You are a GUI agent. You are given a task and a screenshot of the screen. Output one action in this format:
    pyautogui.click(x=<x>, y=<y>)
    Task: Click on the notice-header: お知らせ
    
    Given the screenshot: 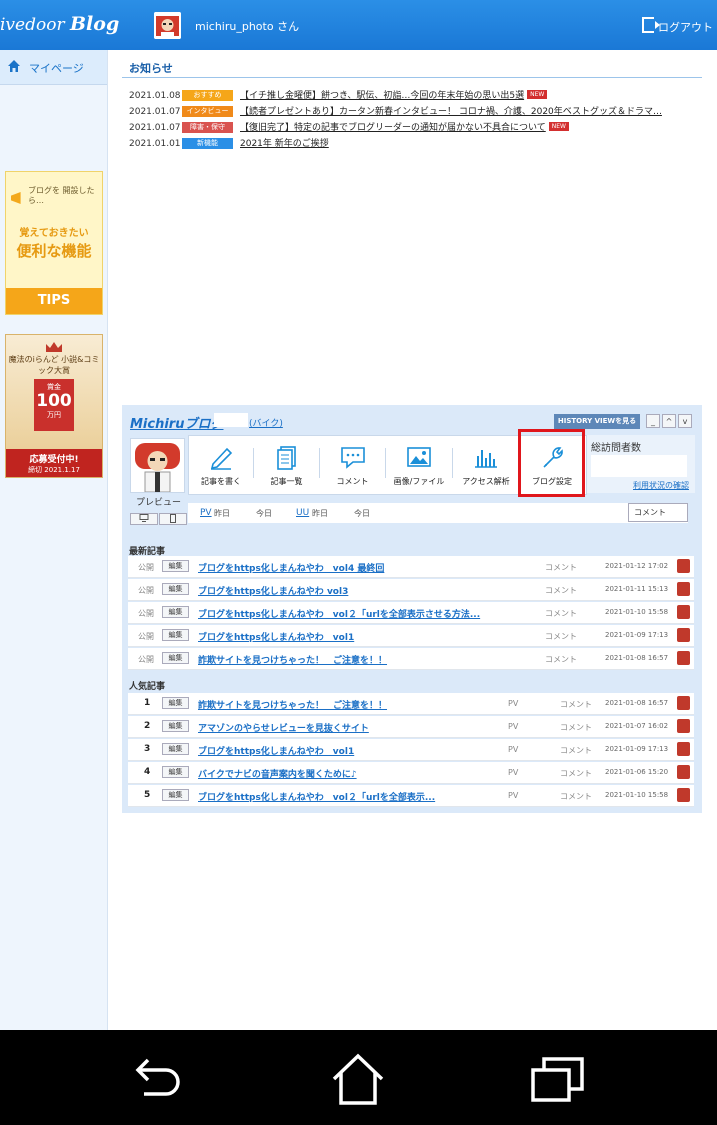 What is the action you would take?
    pyautogui.click(x=412, y=67)
    